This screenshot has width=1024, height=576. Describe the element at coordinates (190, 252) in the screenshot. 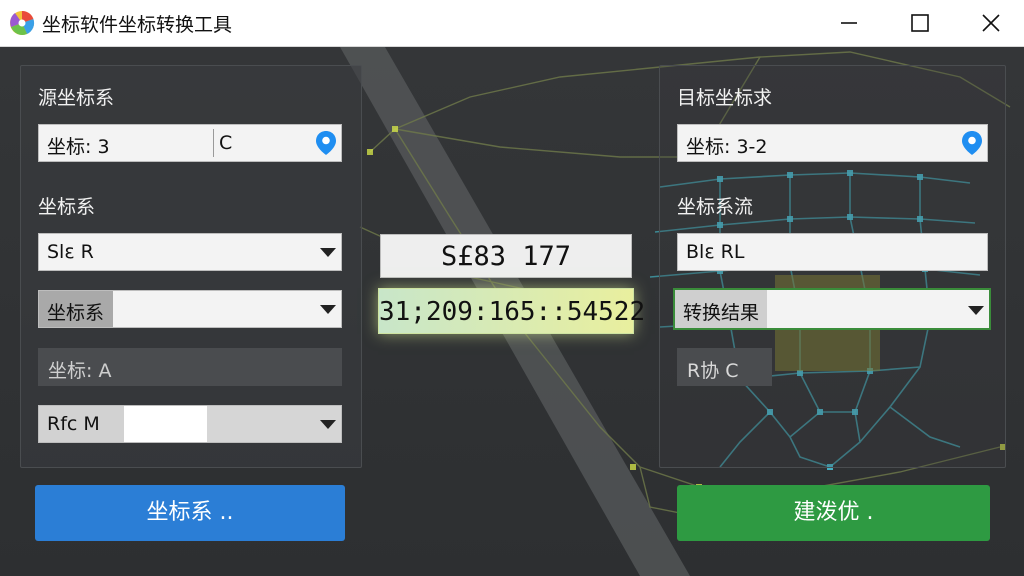

I see `crs-select: Slε R` at that location.